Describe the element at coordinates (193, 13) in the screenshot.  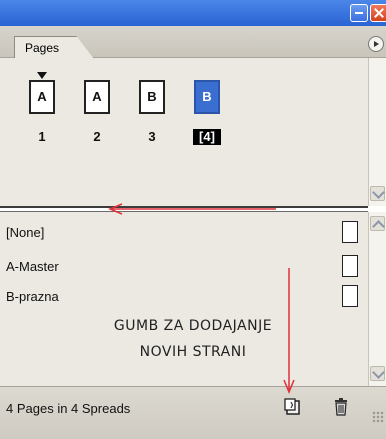
I see `title-bar` at that location.